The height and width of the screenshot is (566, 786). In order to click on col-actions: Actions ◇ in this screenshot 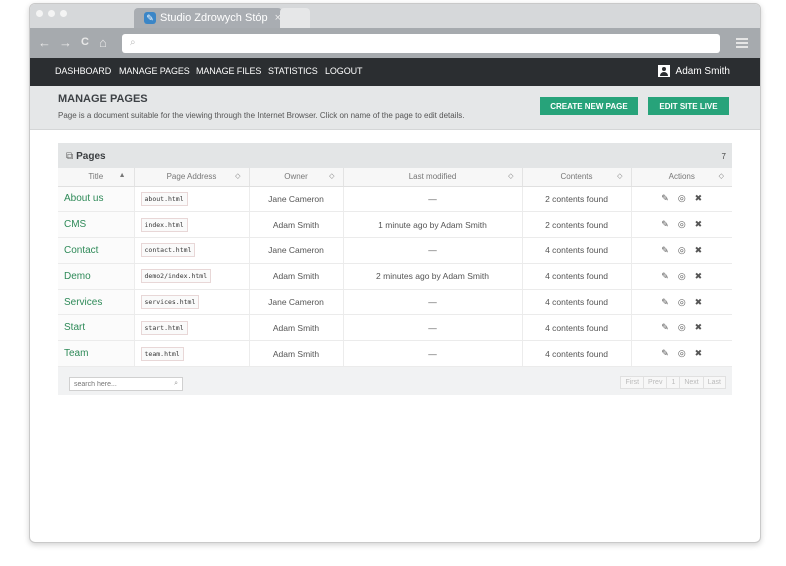, I will do `click(681, 177)`.